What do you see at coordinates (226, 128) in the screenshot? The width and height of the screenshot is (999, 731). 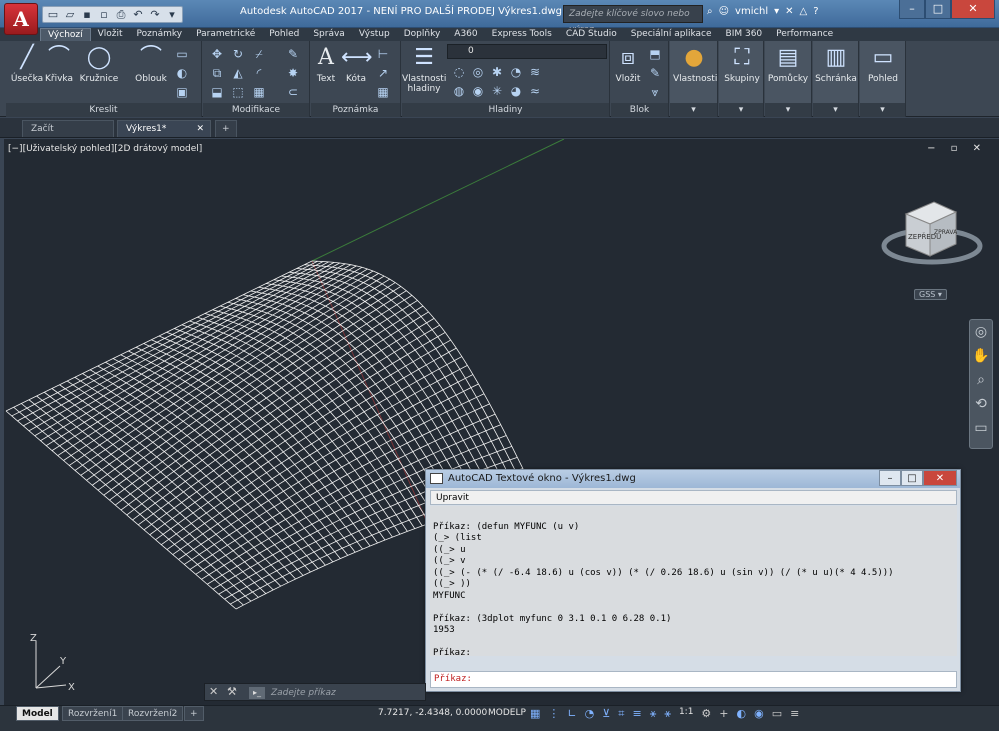 I see `new-tab-button: +` at bounding box center [226, 128].